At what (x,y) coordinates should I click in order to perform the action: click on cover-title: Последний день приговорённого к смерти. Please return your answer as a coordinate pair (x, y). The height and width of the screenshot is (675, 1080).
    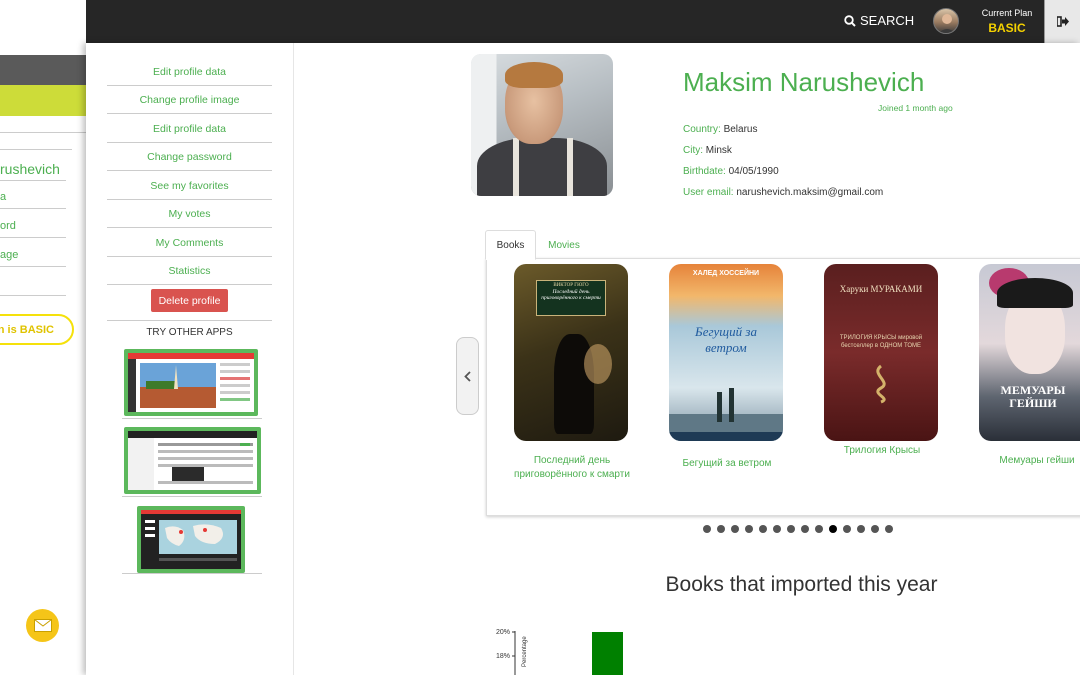
    Looking at the image, I should click on (571, 295).